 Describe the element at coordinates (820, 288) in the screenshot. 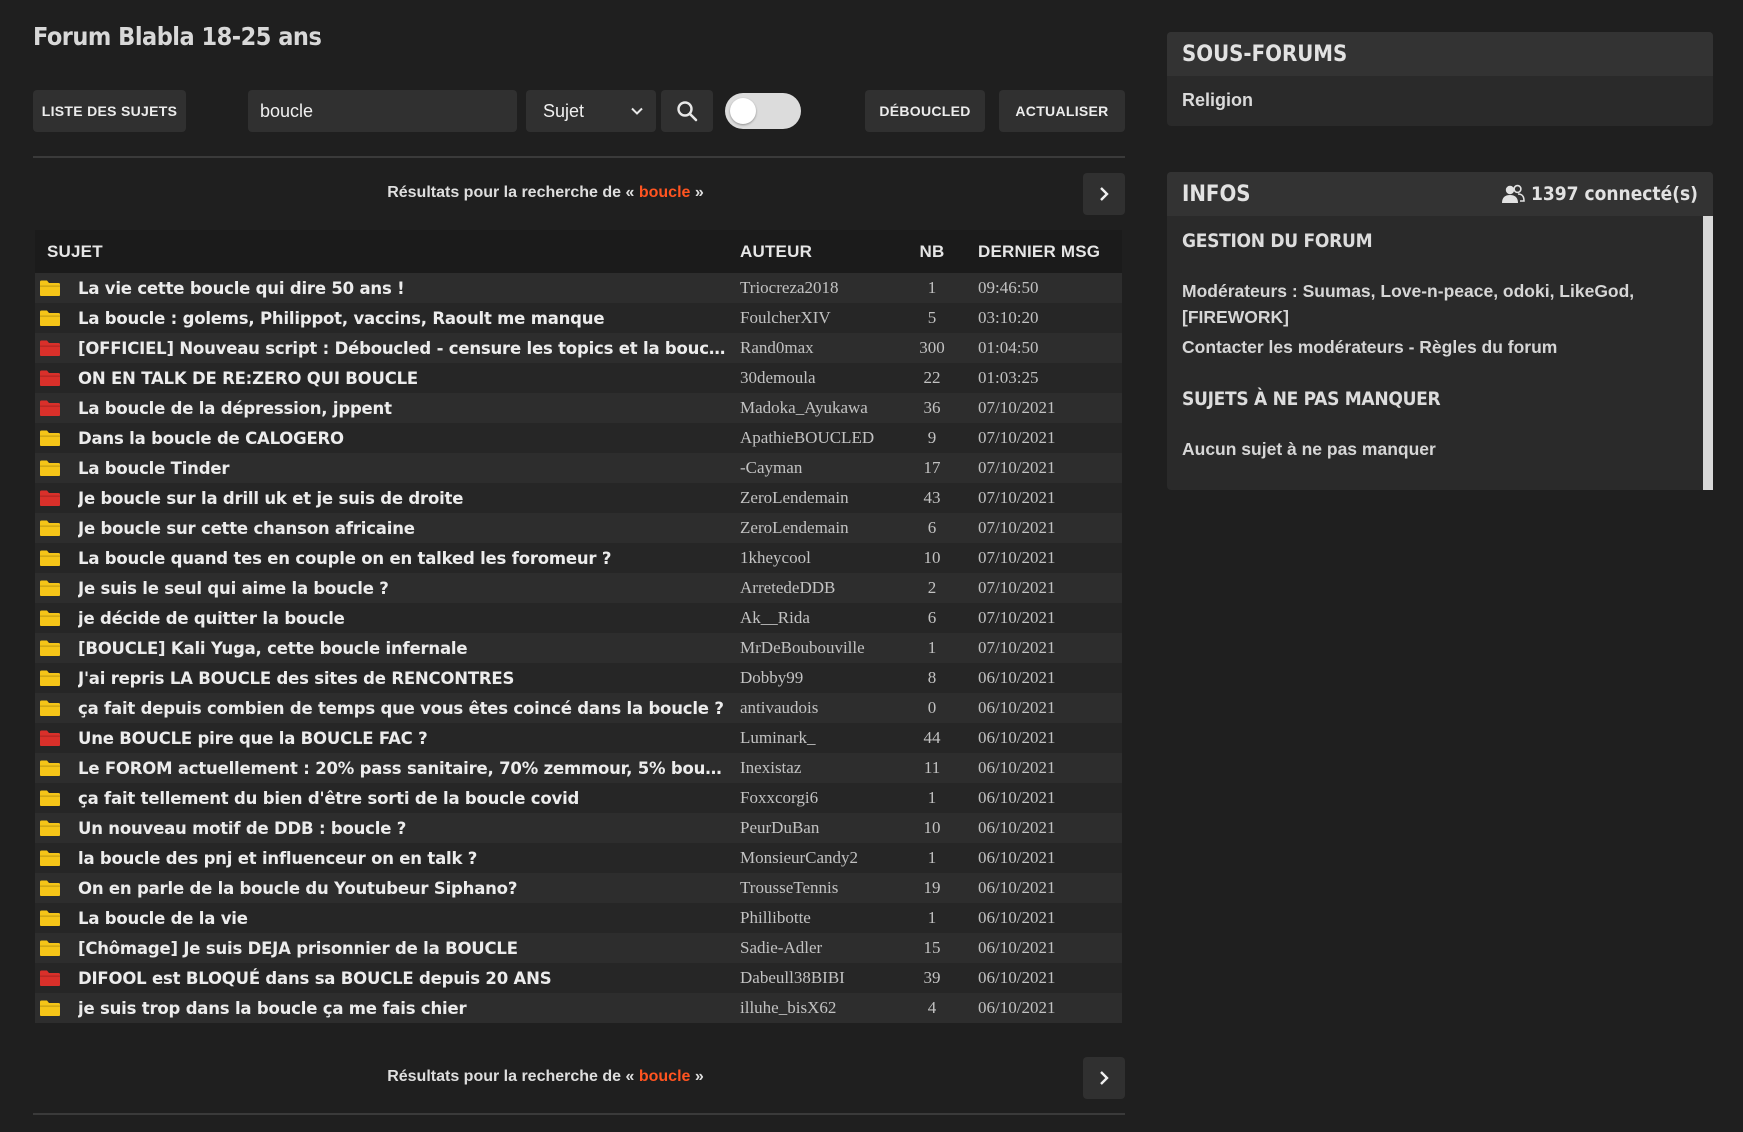

I see `topic-author: Triocreza2018` at that location.